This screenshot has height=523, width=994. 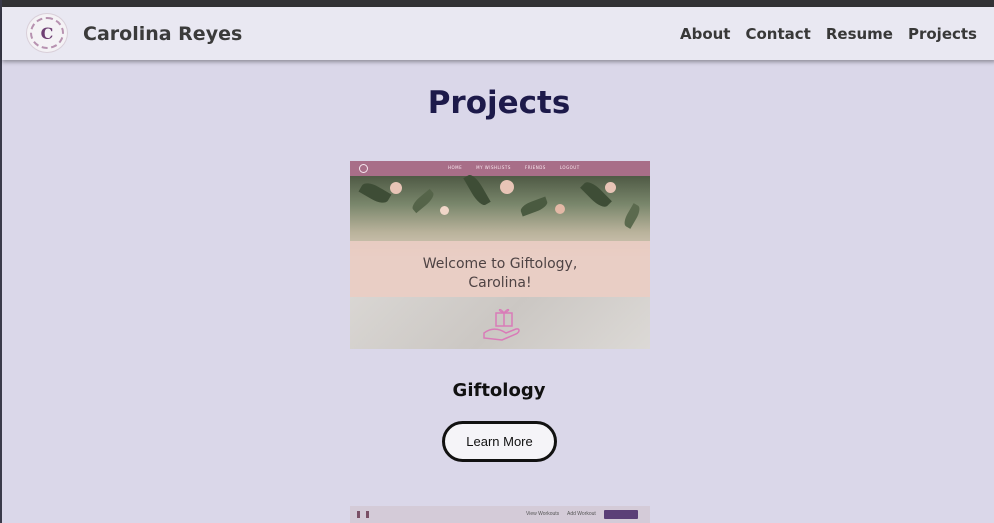 I want to click on gift-hand-icon, so click(x=501, y=324).